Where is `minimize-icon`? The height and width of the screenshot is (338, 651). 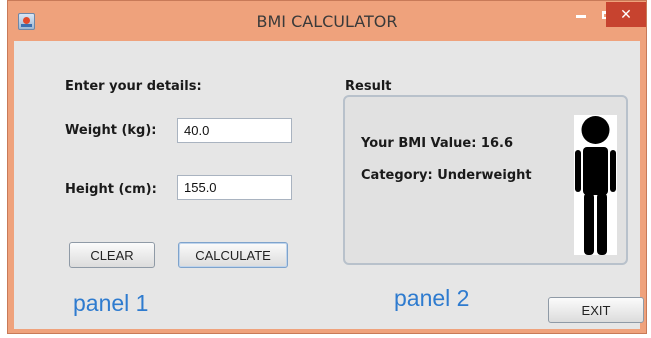 minimize-icon is located at coordinates (581, 16).